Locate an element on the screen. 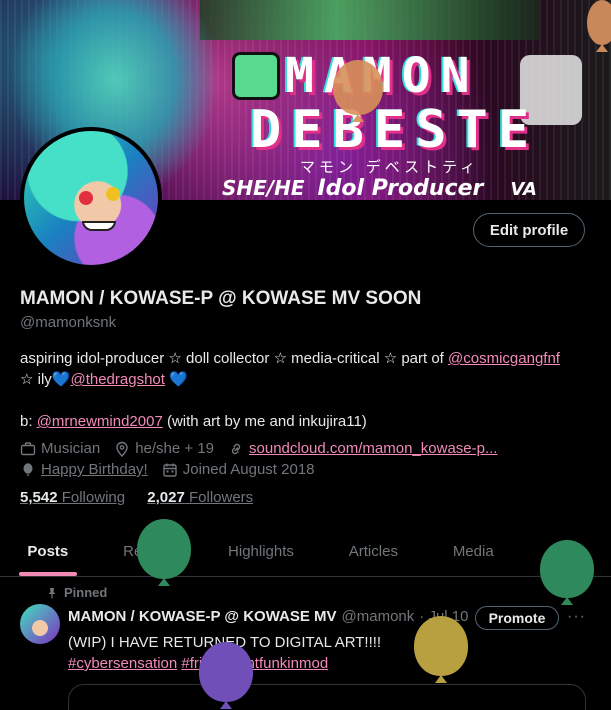 The width and height of the screenshot is (611, 710). banner-frog-icon is located at coordinates (256, 76).